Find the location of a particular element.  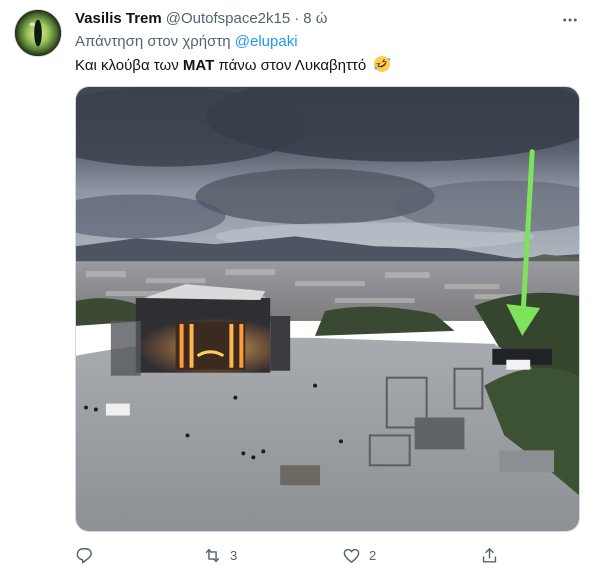

reply-mention-link: @elupaki is located at coordinates (266, 41).